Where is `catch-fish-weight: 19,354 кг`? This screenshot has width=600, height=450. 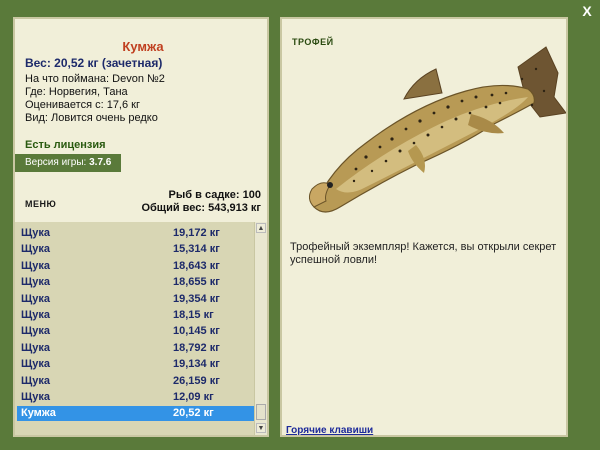 catch-fish-weight: 19,354 кг is located at coordinates (196, 298).